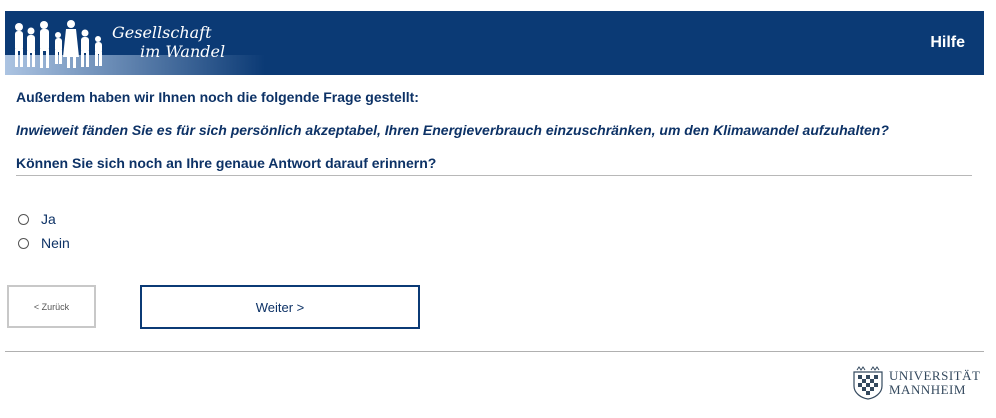 This screenshot has height=418, width=996. Describe the element at coordinates (58, 44) in the screenshot. I see `people-silhouette-icon` at that location.